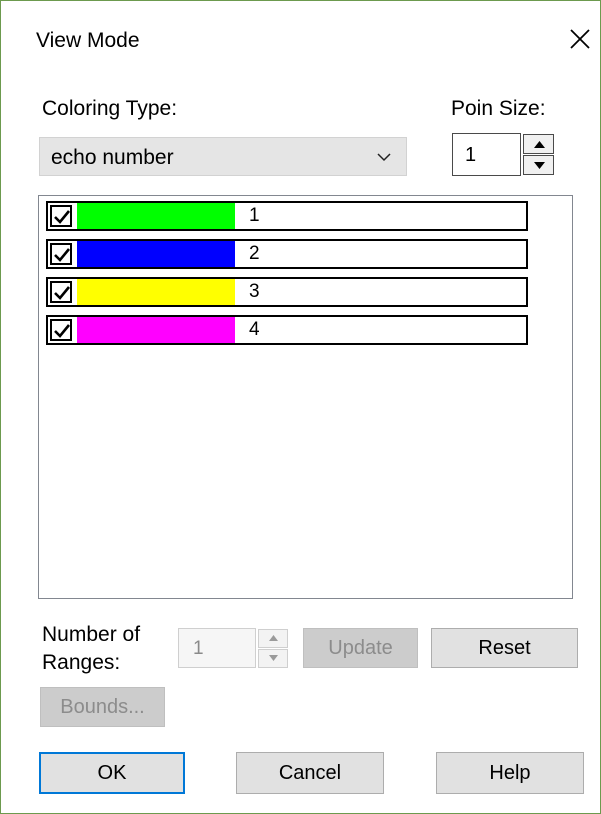 This screenshot has height=814, width=601. I want to click on chevron-down-icon, so click(384, 157).